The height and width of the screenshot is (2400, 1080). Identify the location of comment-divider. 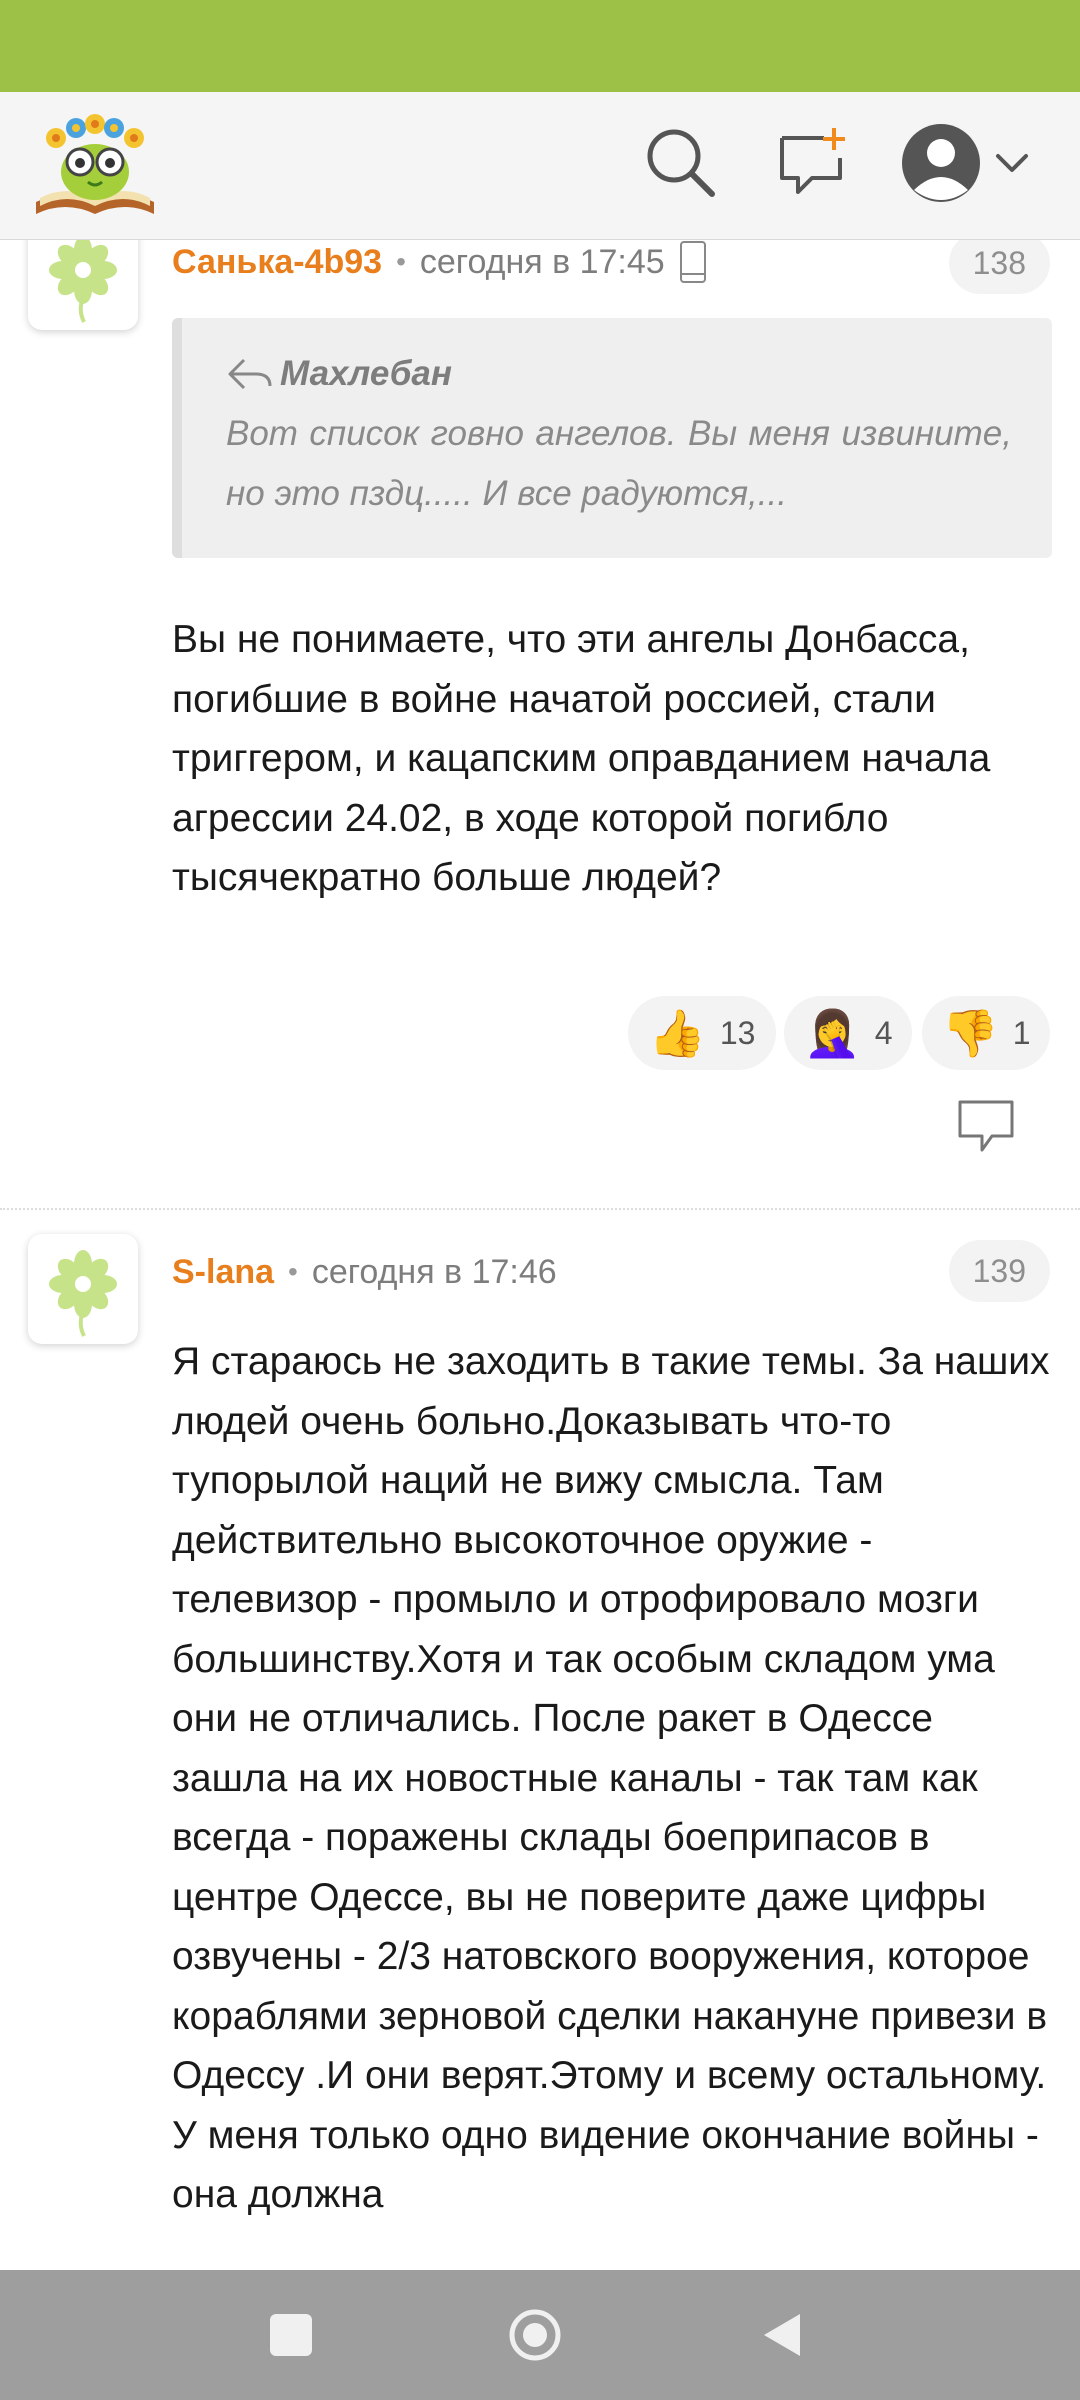
(540, 1209).